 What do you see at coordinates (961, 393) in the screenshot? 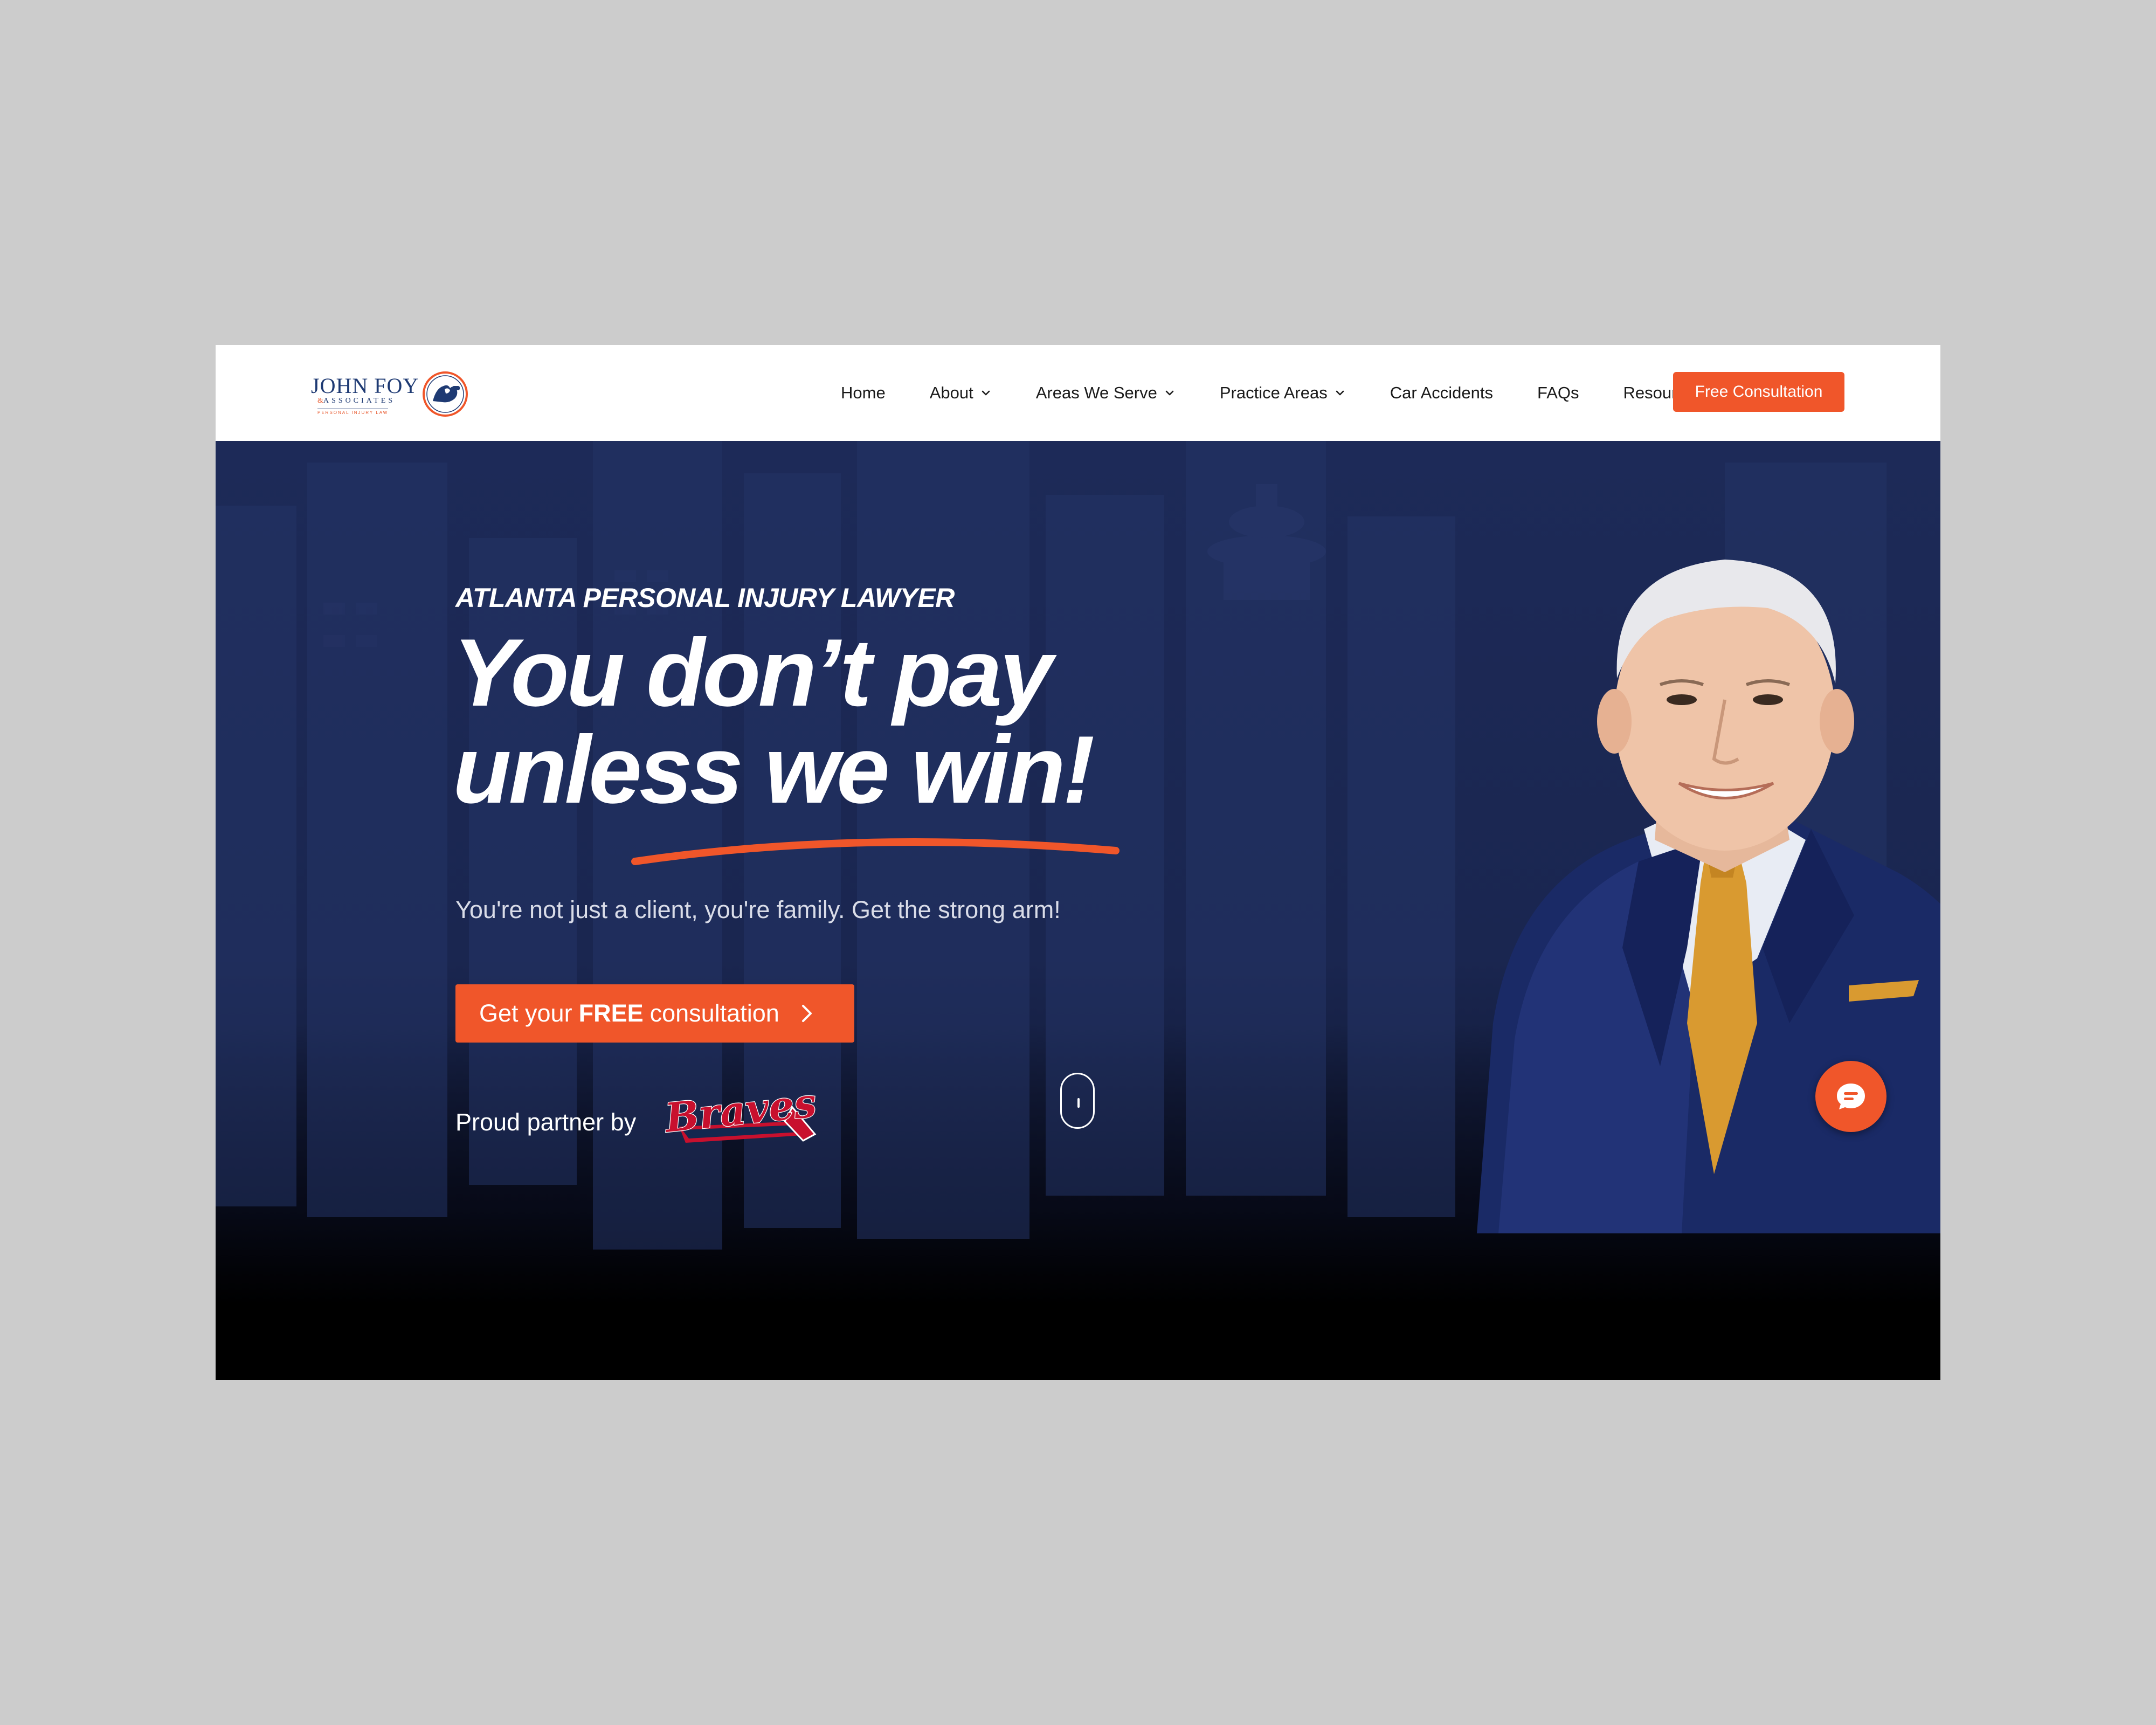
I see `nav-item-about: About` at bounding box center [961, 393].